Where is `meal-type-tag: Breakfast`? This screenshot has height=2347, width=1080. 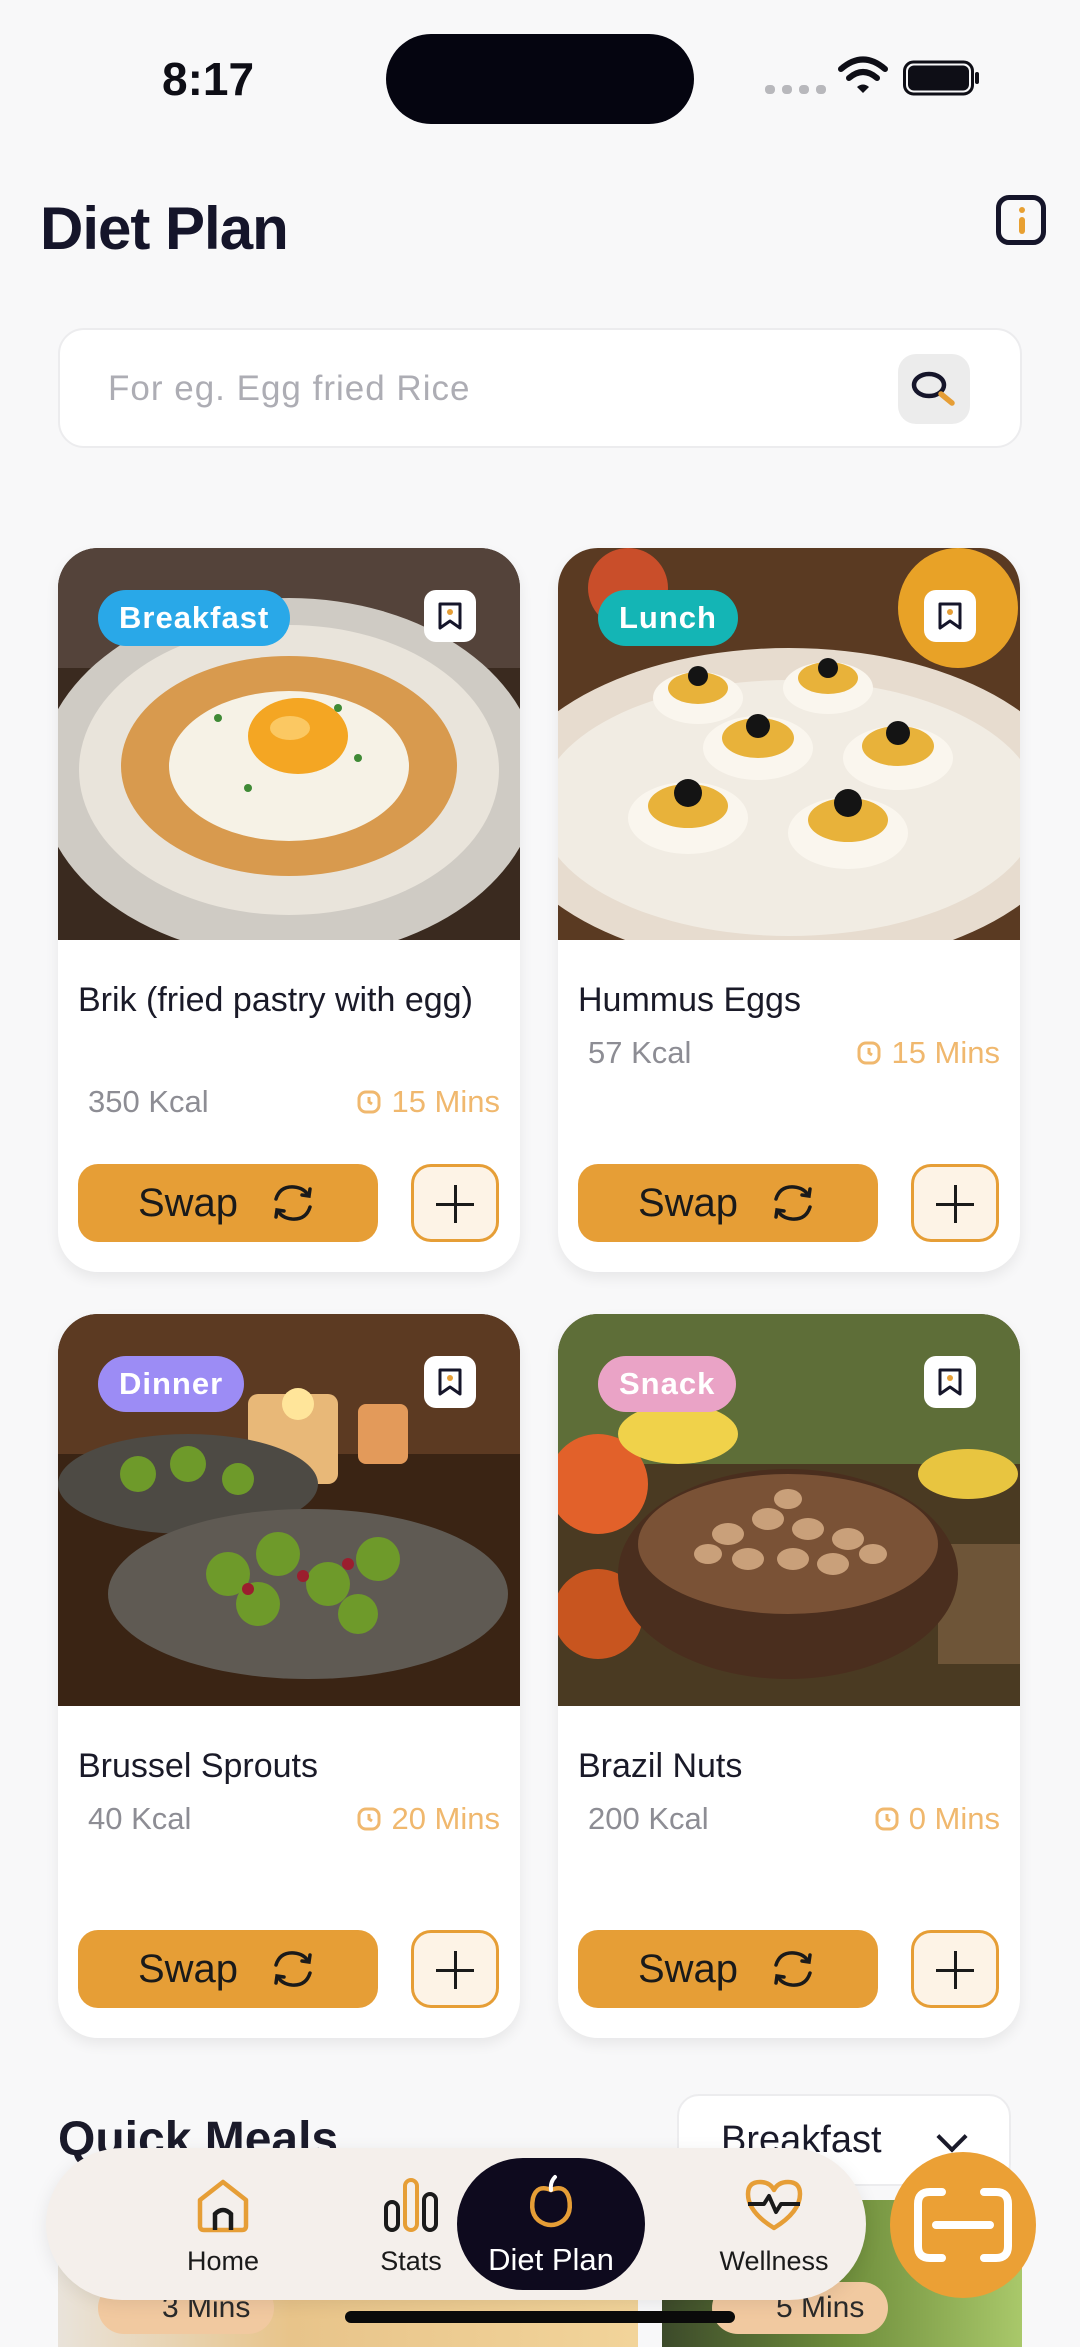 meal-type-tag: Breakfast is located at coordinates (194, 618).